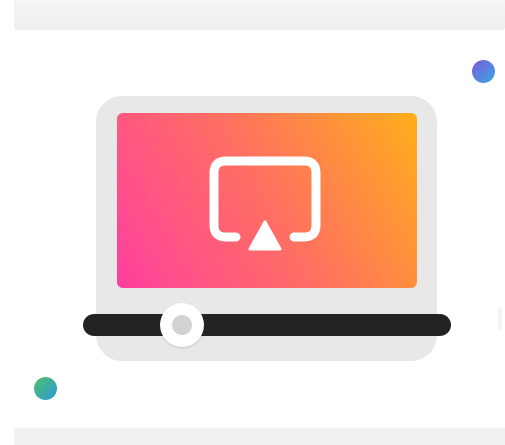  What do you see at coordinates (259, 436) in the screenshot?
I see `bottom-card-edge` at bounding box center [259, 436].